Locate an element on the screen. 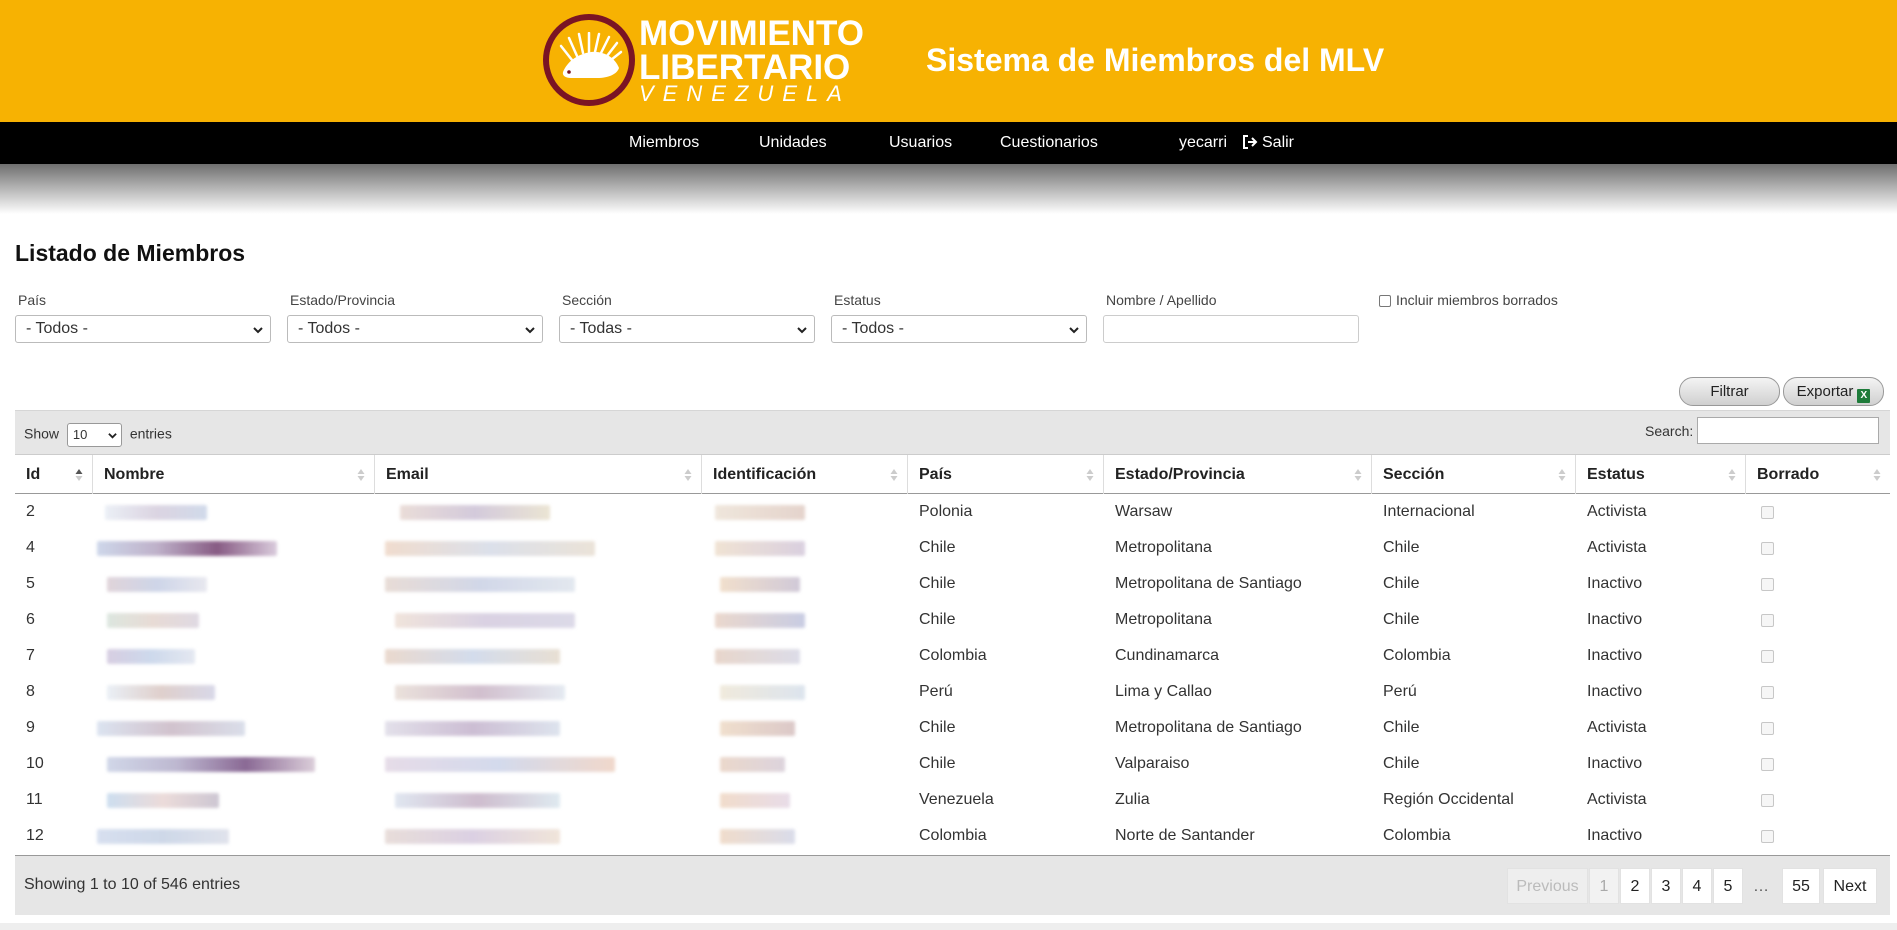 The height and width of the screenshot is (930, 1897). seccion-label: Sección is located at coordinates (587, 300).